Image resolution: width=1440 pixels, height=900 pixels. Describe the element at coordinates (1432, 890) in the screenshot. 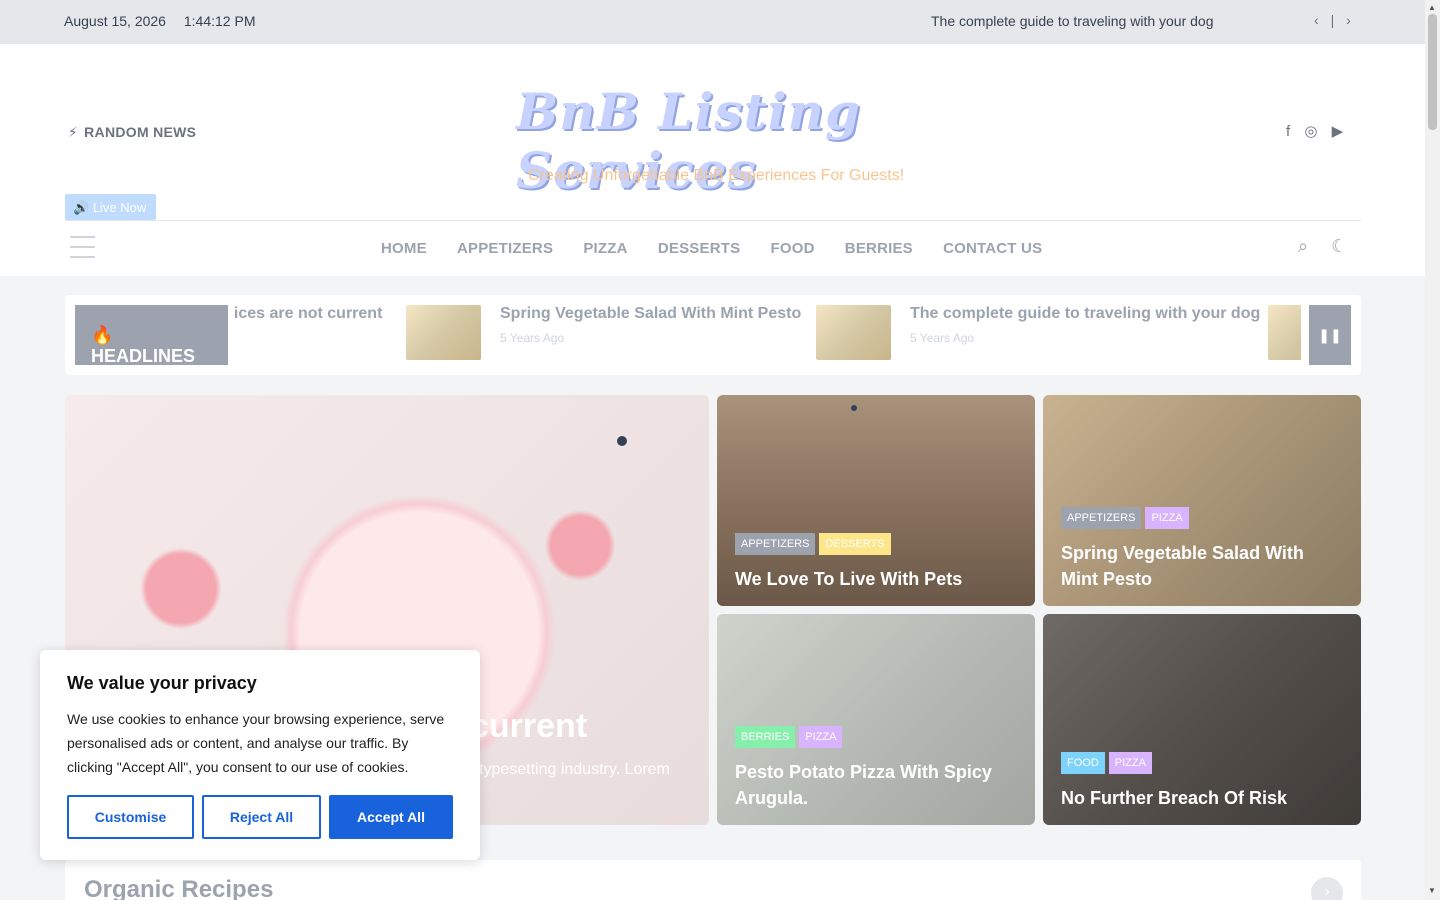

I see `scroll-down-icon: ▼` at that location.